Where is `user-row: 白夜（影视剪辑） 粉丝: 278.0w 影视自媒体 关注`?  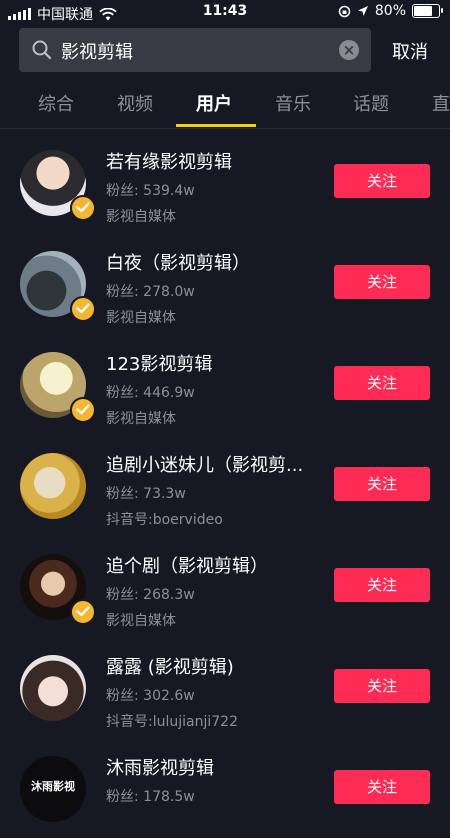 user-row: 白夜（影视剪辑） 粉丝: 278.0w 影视自媒体 关注 is located at coordinates (225, 283).